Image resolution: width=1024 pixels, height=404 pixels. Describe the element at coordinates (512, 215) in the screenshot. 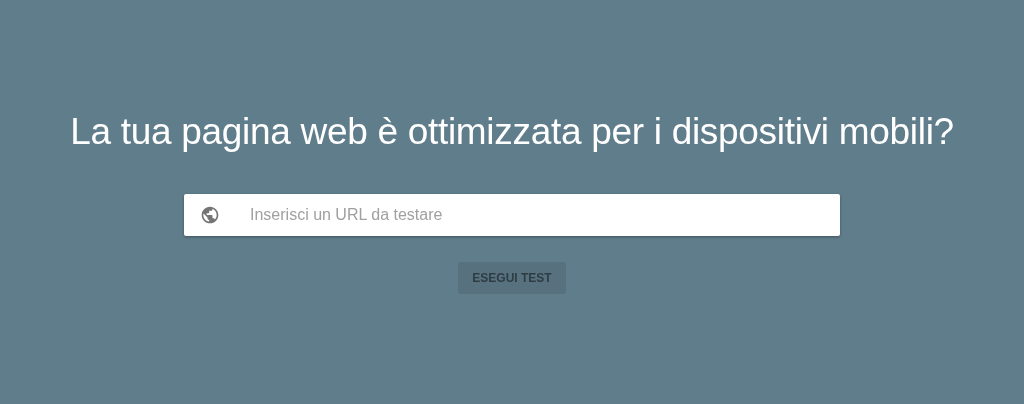

I see `url-field: Inserisci un URL da testare` at that location.